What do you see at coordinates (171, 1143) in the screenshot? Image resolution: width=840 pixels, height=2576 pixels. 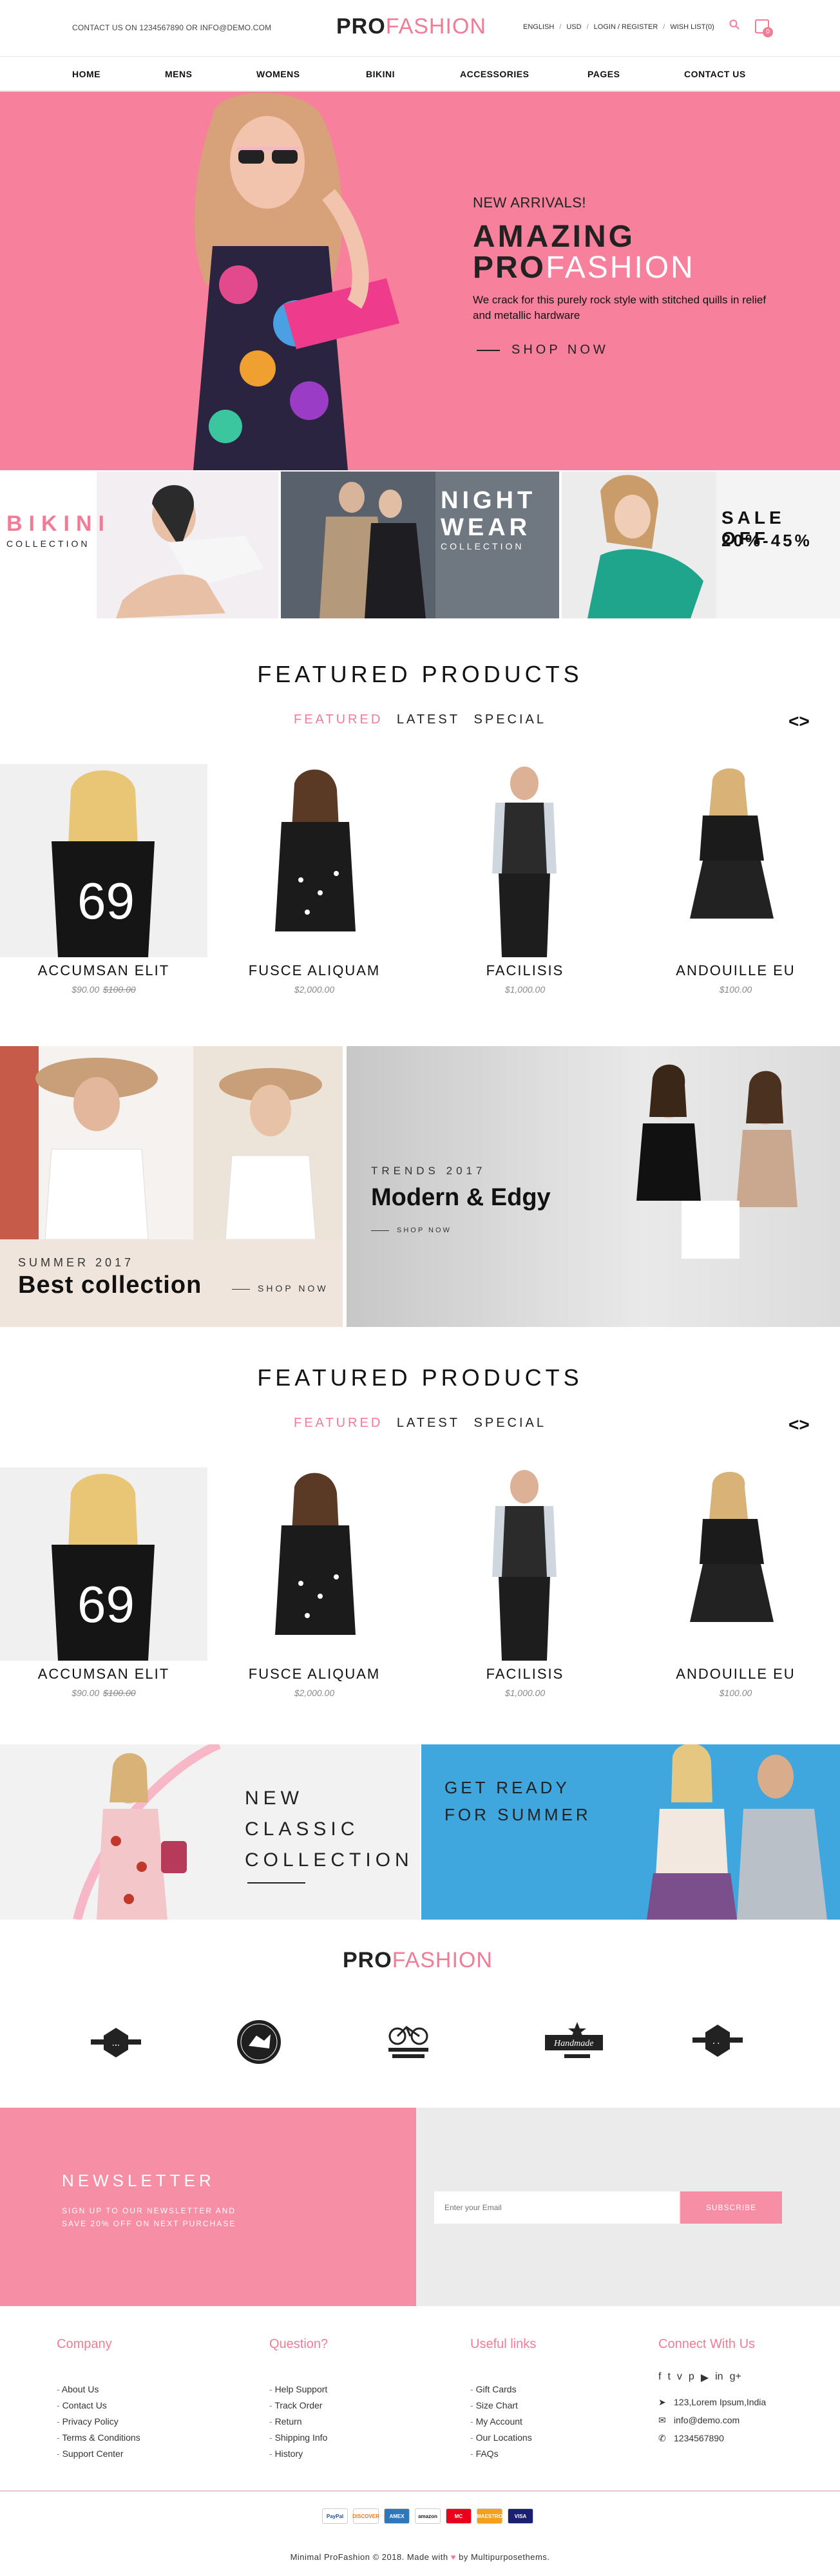 I see `summer-models-image` at bounding box center [171, 1143].